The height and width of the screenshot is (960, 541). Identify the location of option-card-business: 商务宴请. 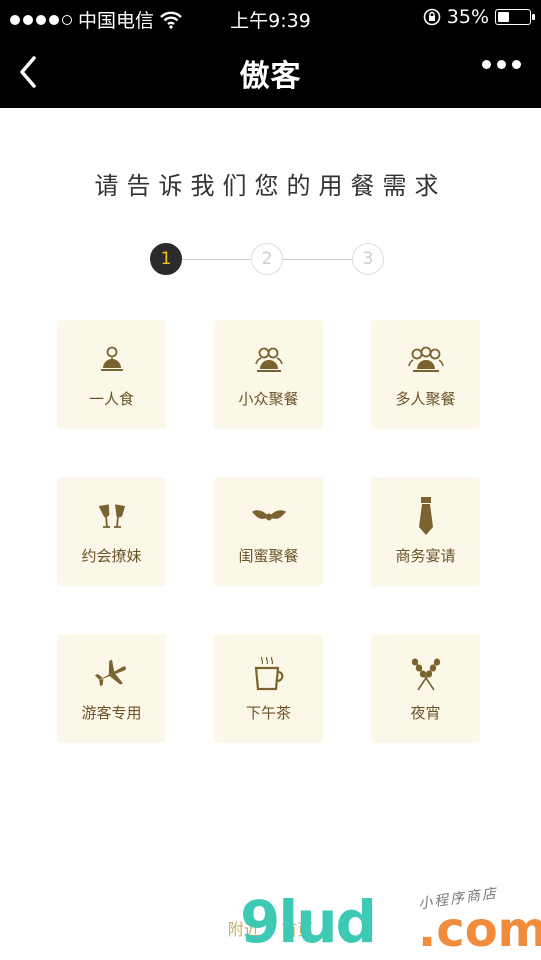
(425, 531).